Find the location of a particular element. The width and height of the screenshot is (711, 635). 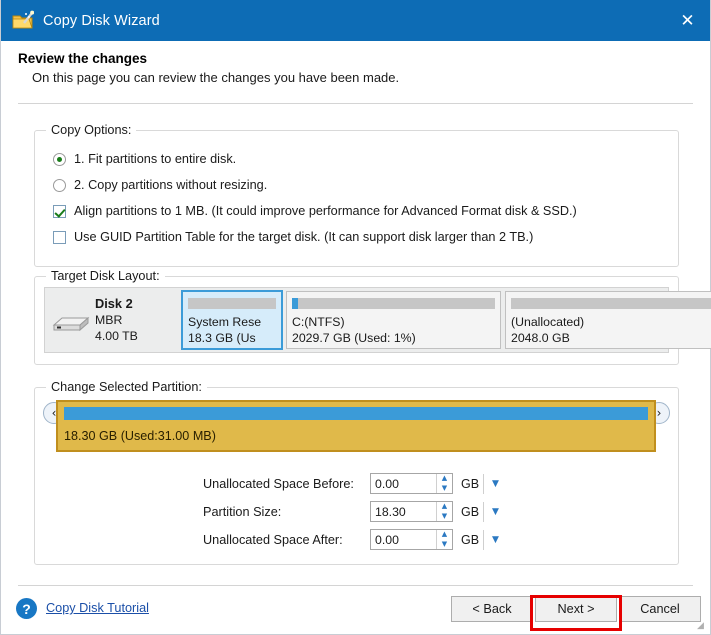

partition-size-input is located at coordinates (403, 511).